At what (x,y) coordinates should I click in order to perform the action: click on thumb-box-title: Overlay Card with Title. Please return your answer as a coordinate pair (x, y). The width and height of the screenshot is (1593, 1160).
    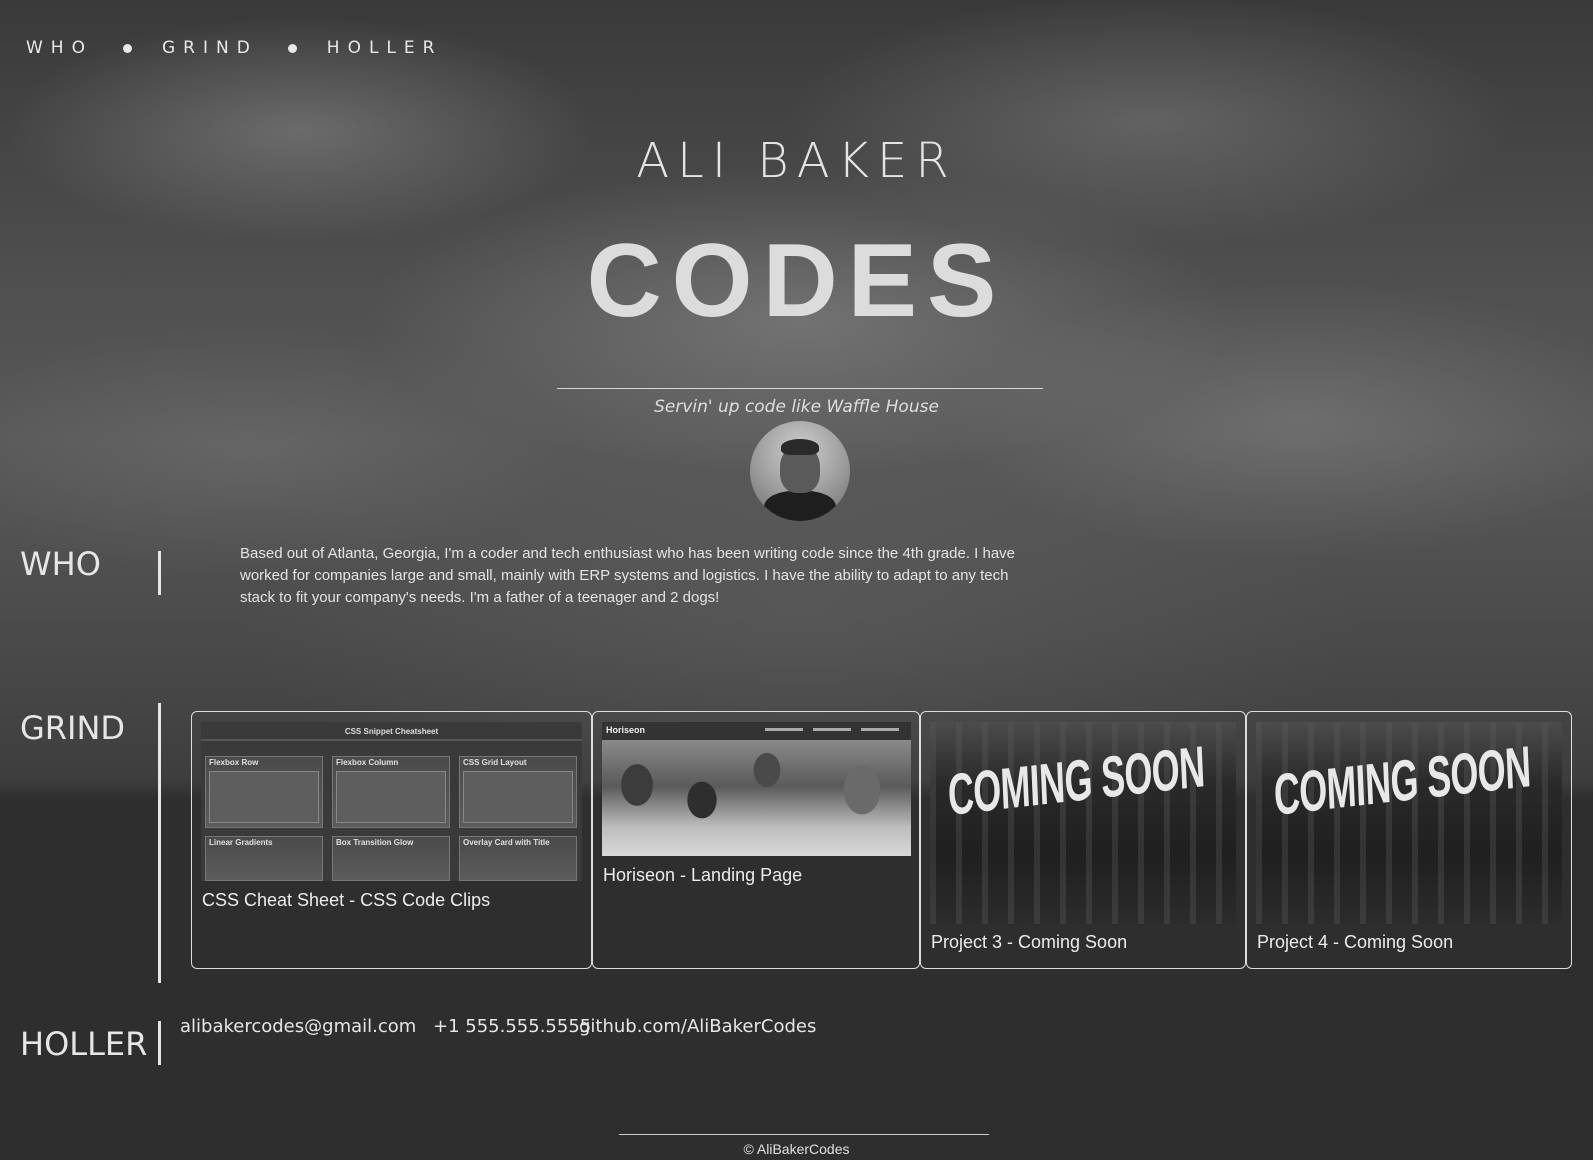
    Looking at the image, I should click on (506, 842).